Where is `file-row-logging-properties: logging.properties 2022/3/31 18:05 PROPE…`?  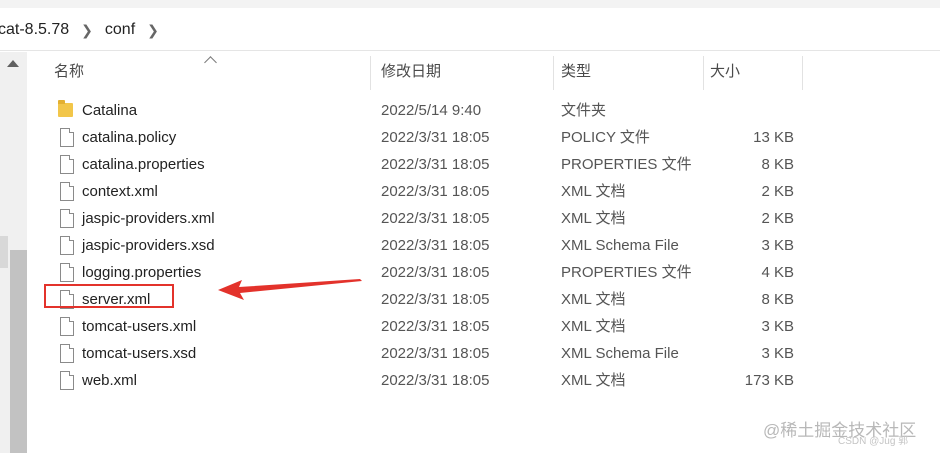 file-row-logging-properties: logging.properties 2022/3/31 18:05 PROPE… is located at coordinates (428, 272).